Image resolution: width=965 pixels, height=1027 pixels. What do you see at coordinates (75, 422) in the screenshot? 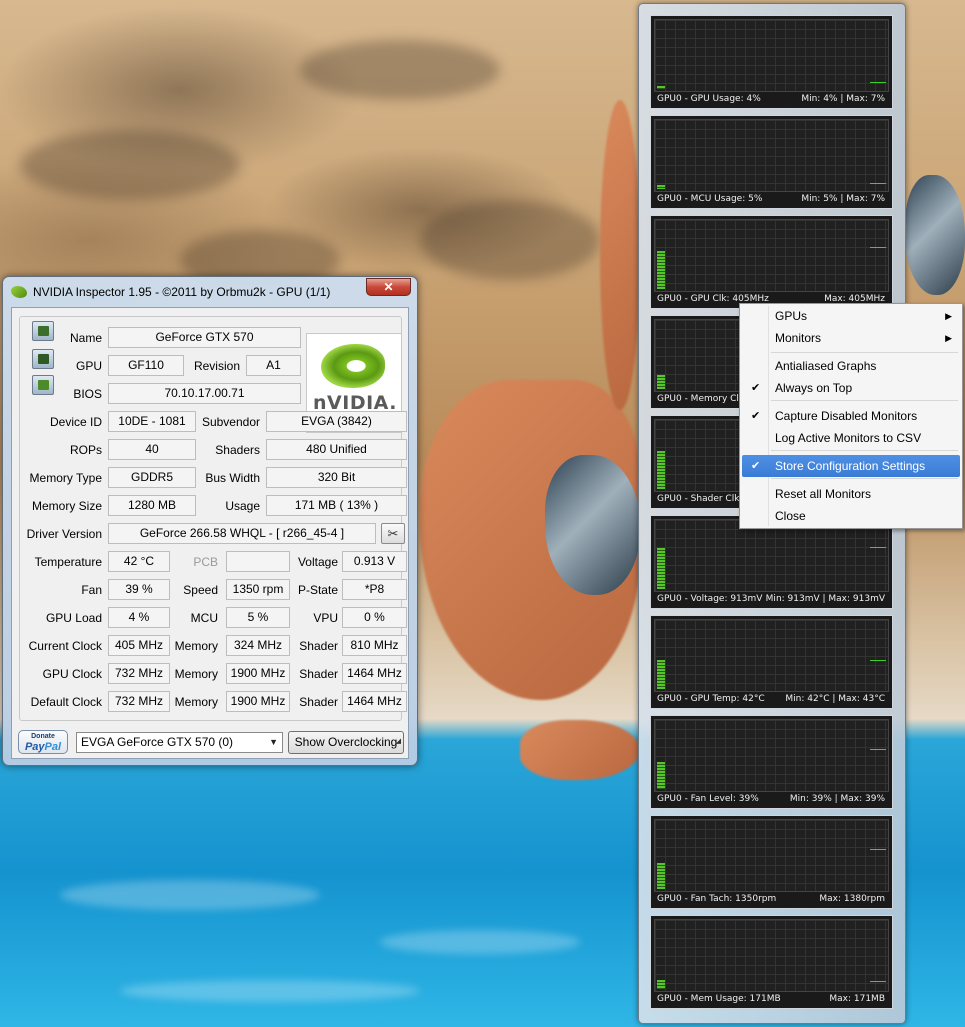
I see `device-id-label: Device ID` at bounding box center [75, 422].